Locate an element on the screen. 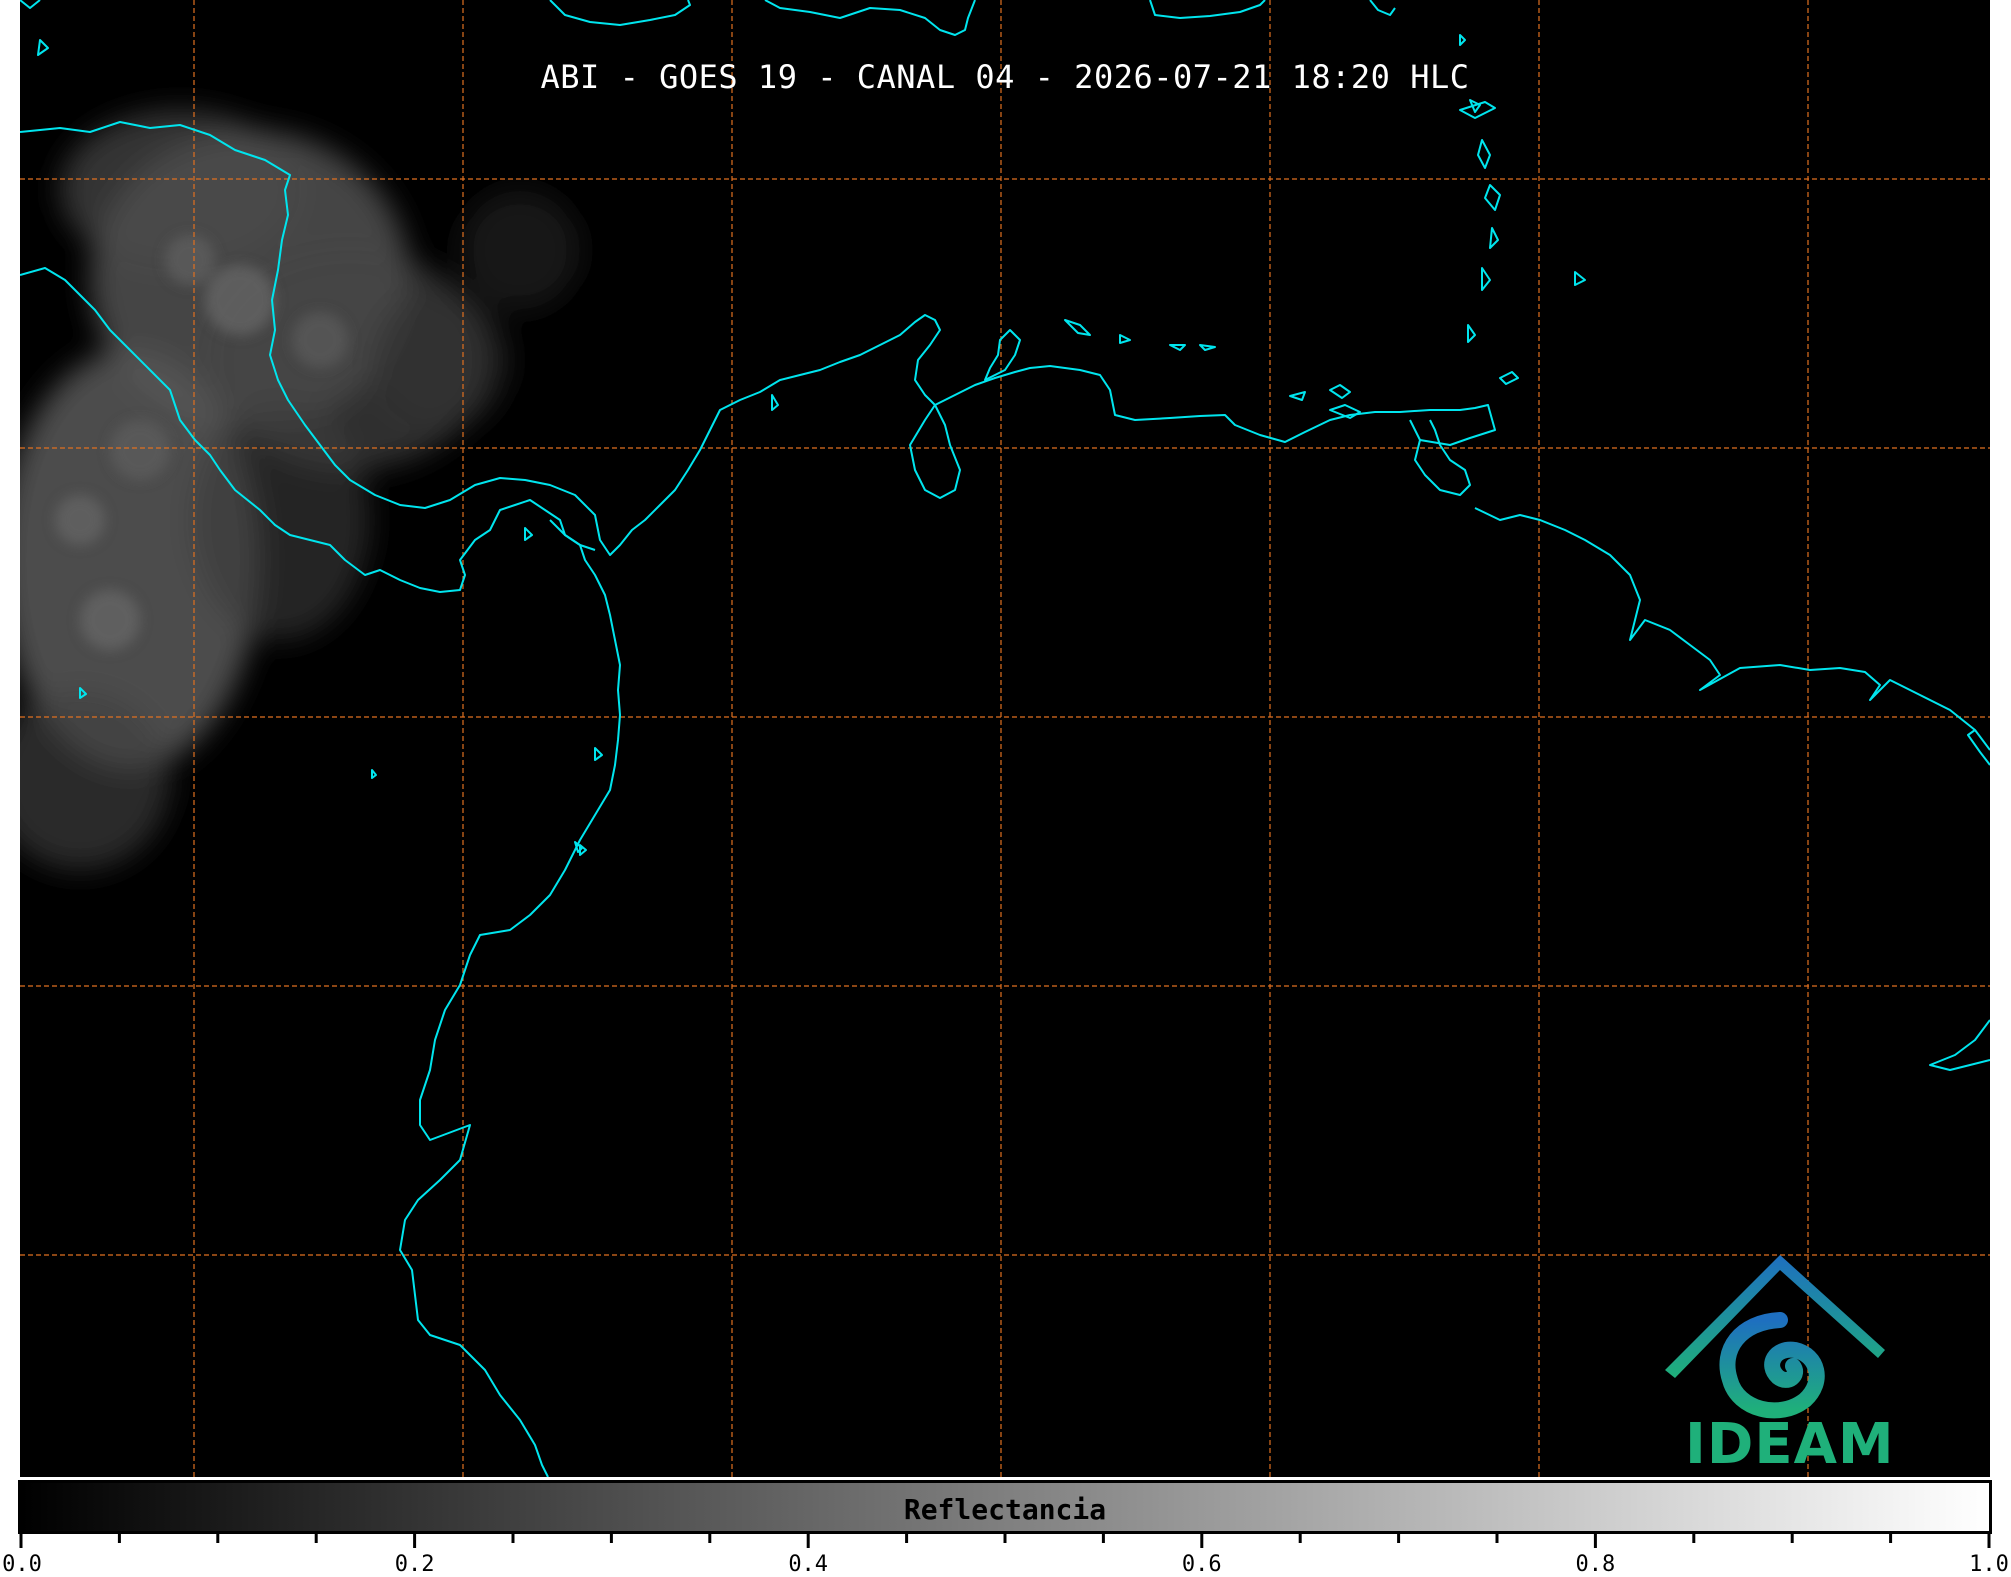  colorbar-ticks is located at coordinates (1005, 1541).